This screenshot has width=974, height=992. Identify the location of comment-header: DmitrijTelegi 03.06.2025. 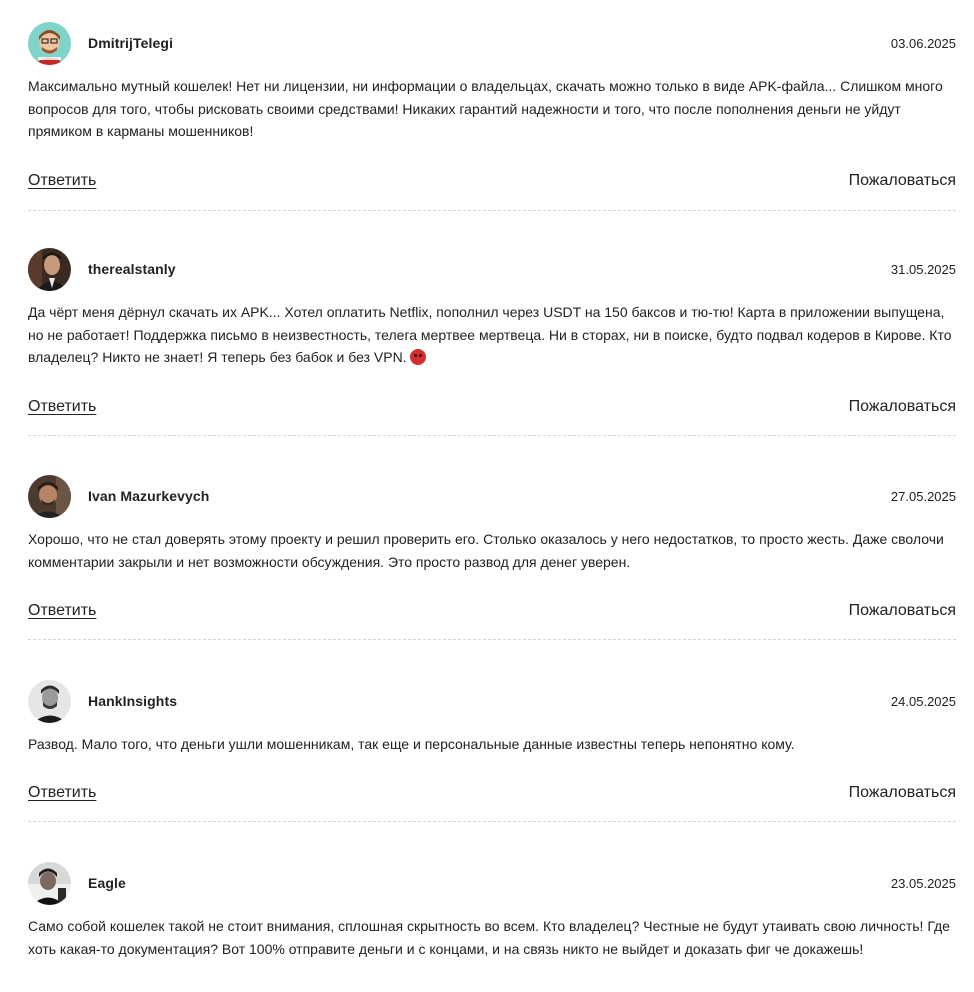
(492, 44).